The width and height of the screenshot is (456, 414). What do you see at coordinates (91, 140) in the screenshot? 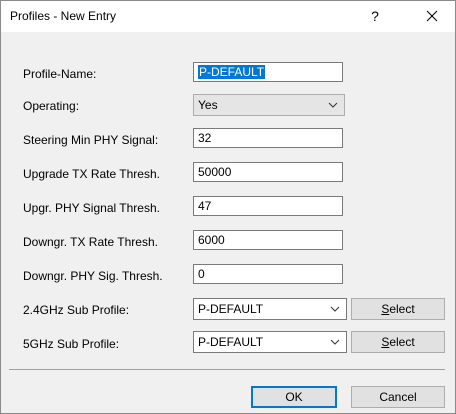
I see `steering-min-phy-signal-label: Steering Min PHY Signal:` at bounding box center [91, 140].